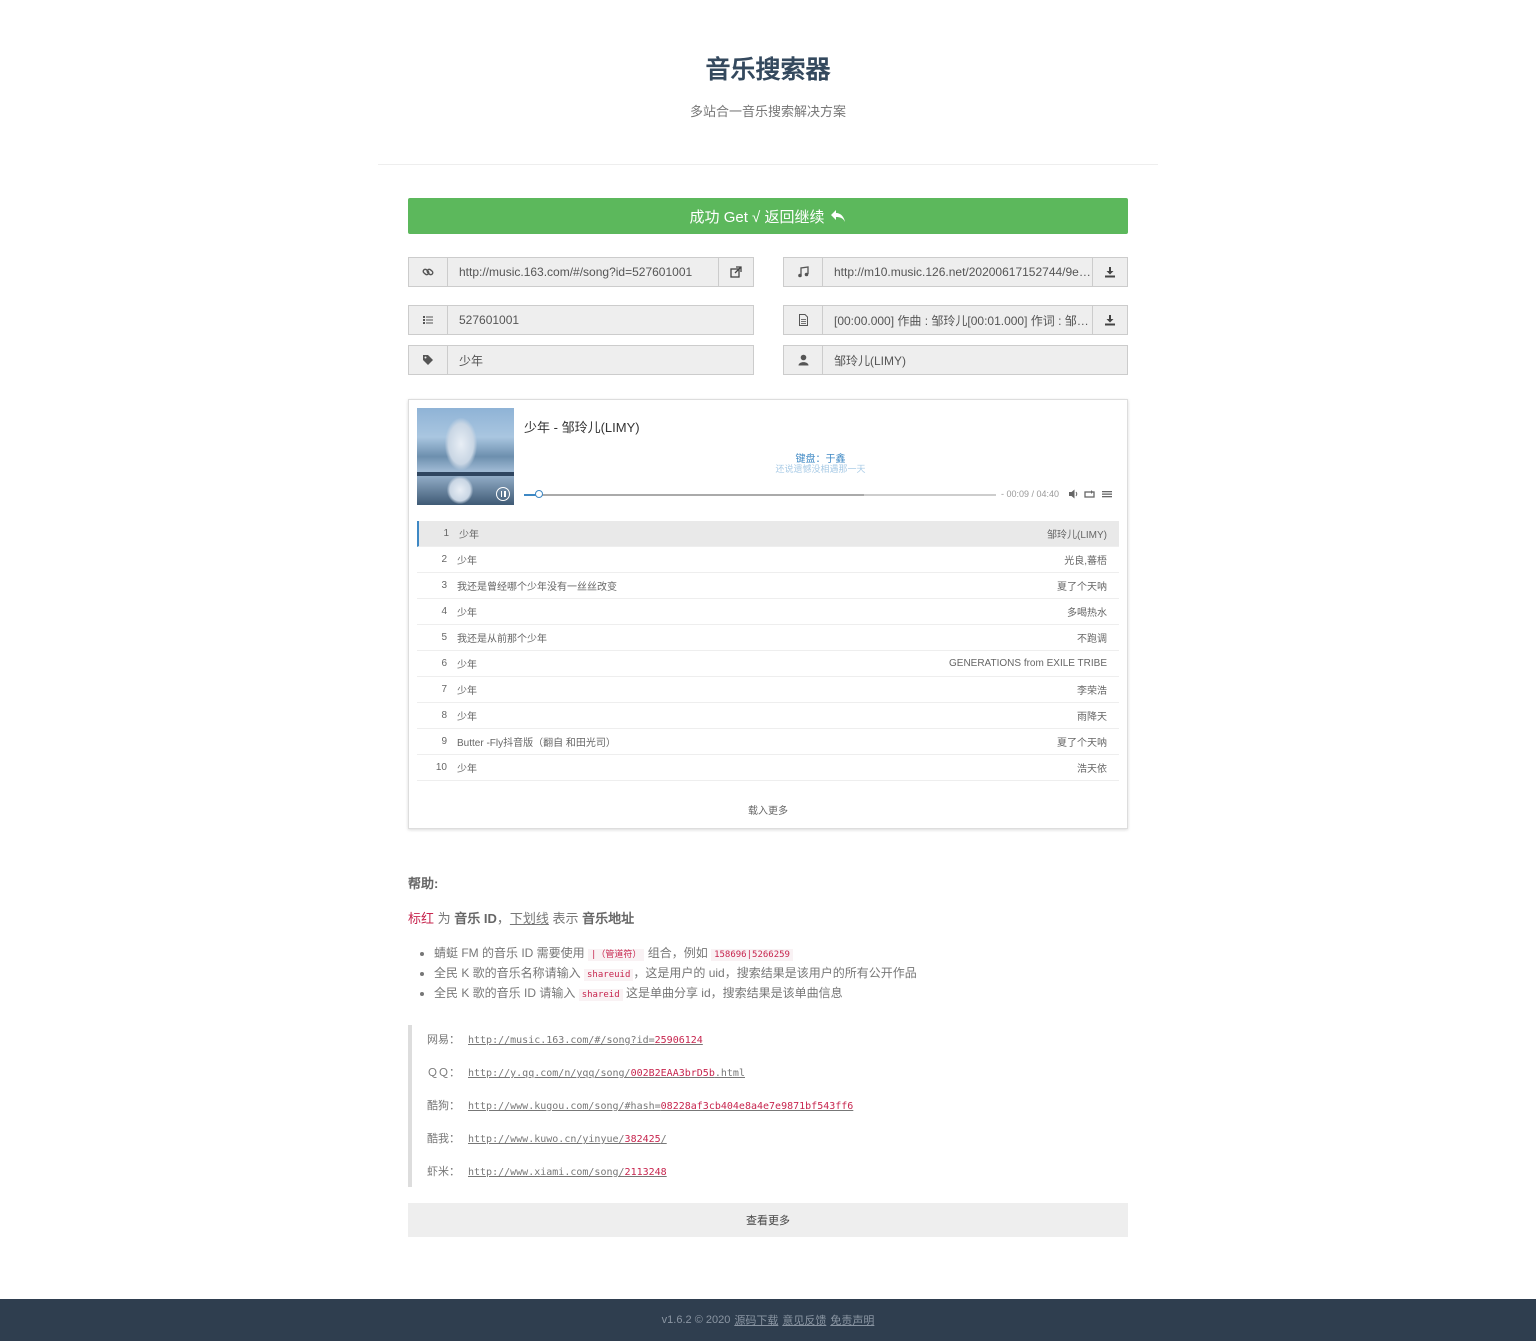  I want to click on author-field-group: 邹玲儿(LIMY), so click(955, 360).